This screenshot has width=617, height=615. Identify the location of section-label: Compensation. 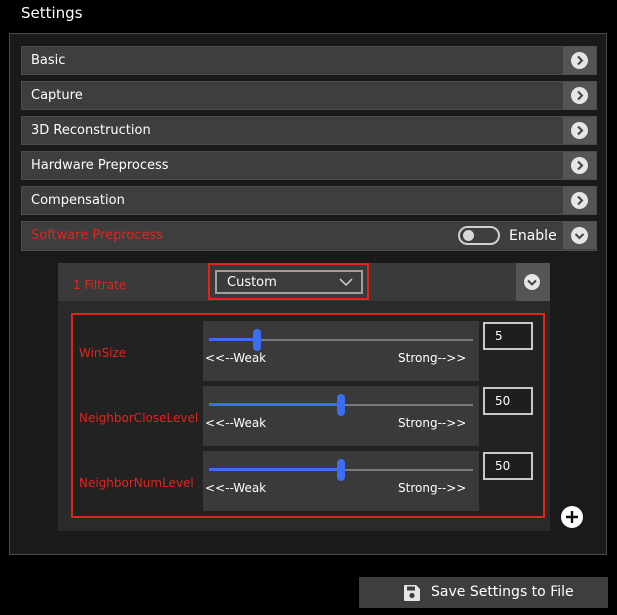
(78, 200).